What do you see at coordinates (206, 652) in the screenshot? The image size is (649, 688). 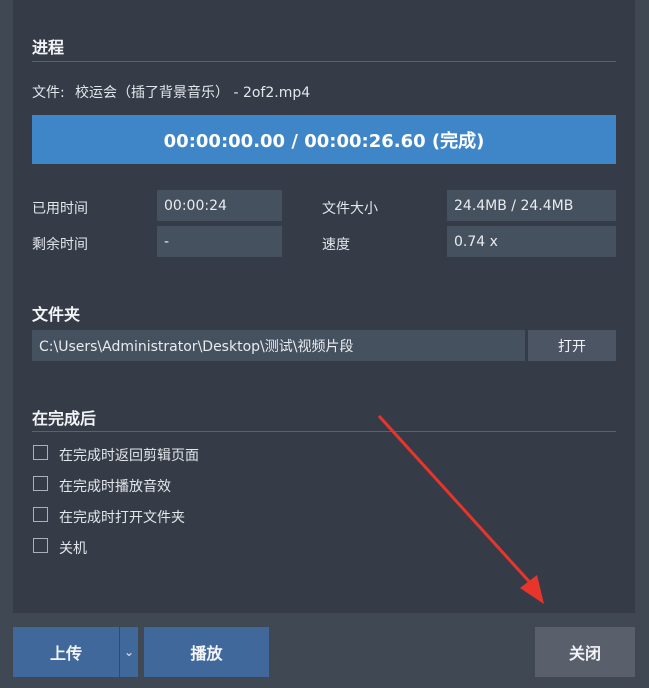 I see `play-button: 播放` at bounding box center [206, 652].